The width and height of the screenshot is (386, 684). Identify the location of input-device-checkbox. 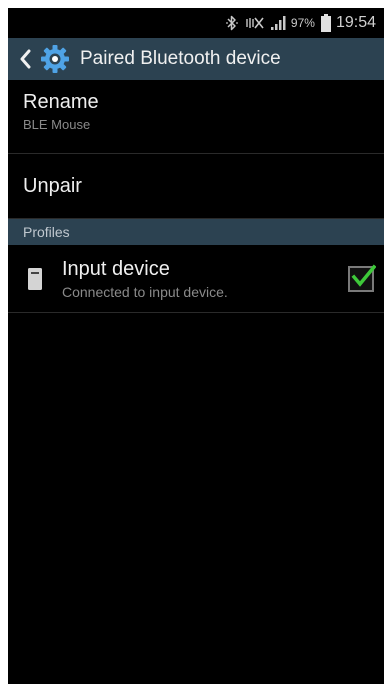
(362, 278).